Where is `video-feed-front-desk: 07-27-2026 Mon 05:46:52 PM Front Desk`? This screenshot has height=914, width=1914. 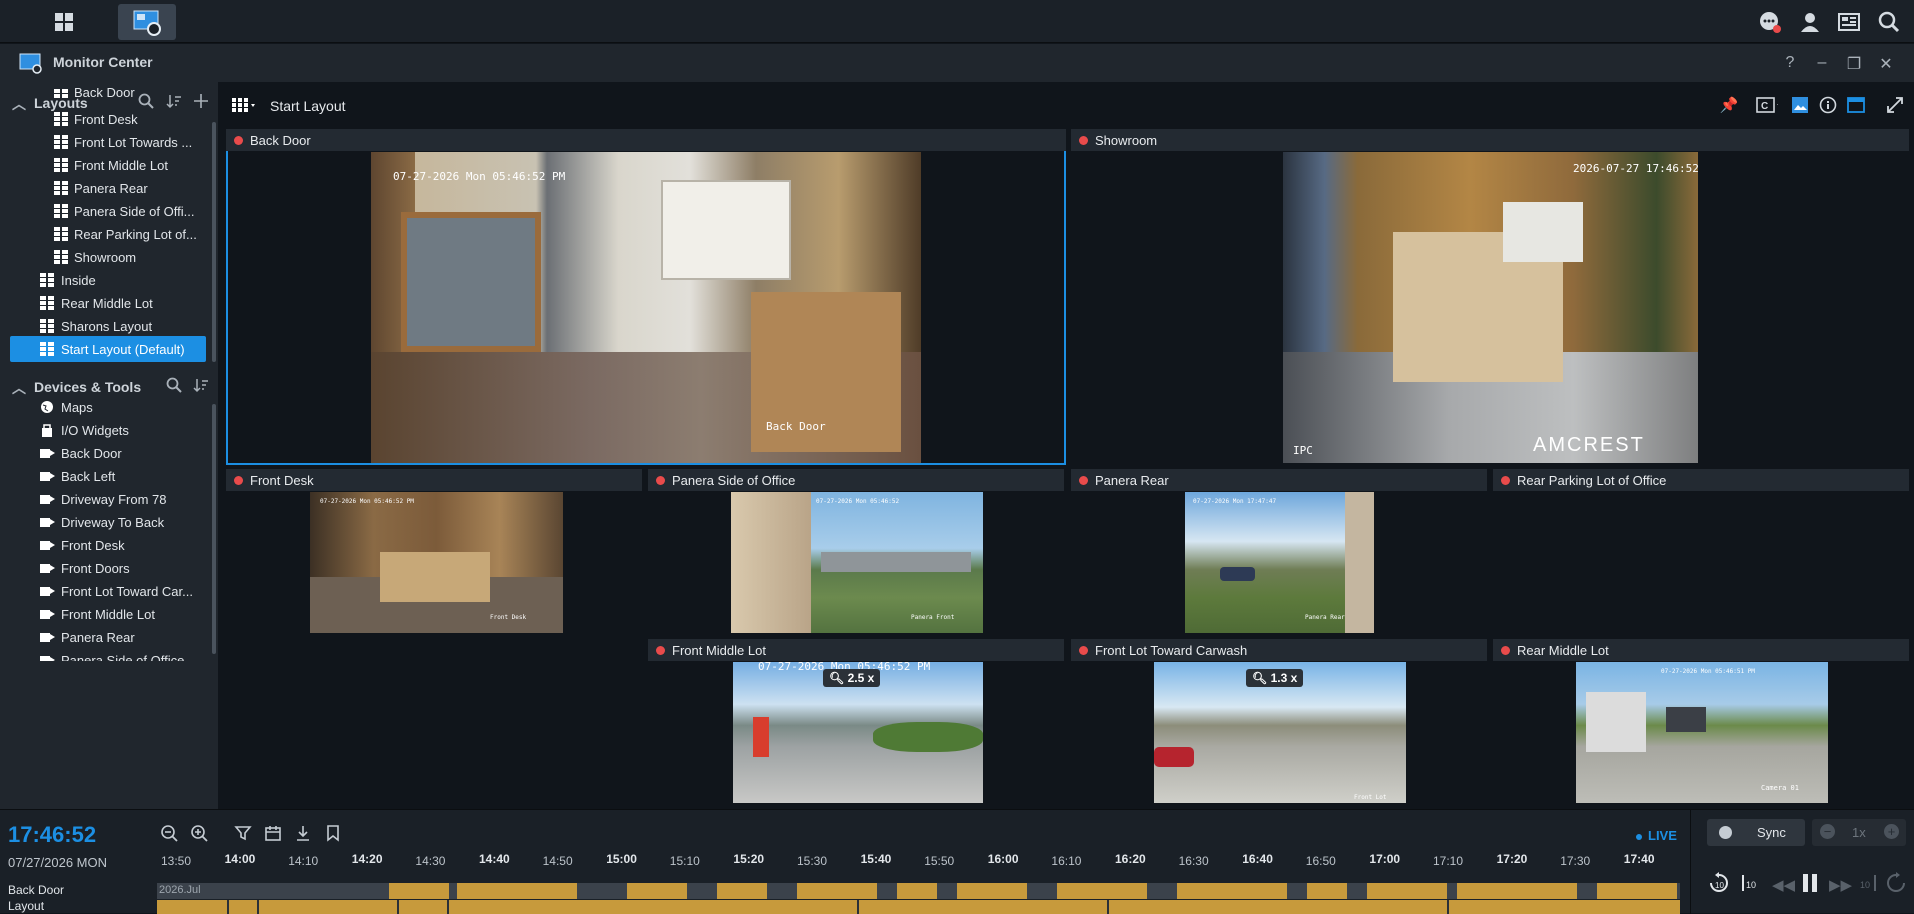 video-feed-front-desk: 07-27-2026 Mon 05:46:52 PM Front Desk is located at coordinates (436, 562).